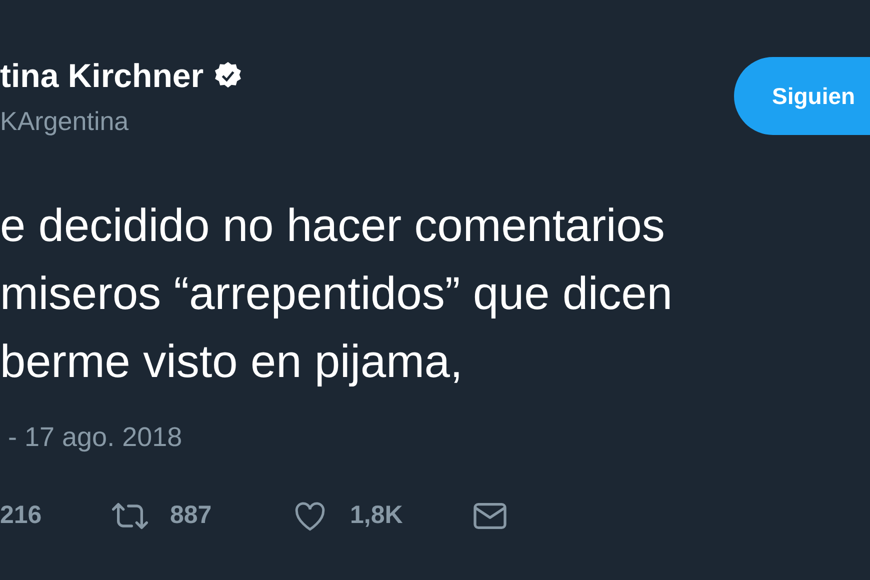  What do you see at coordinates (102, 76) in the screenshot?
I see `author-name: tina Kirchner` at bounding box center [102, 76].